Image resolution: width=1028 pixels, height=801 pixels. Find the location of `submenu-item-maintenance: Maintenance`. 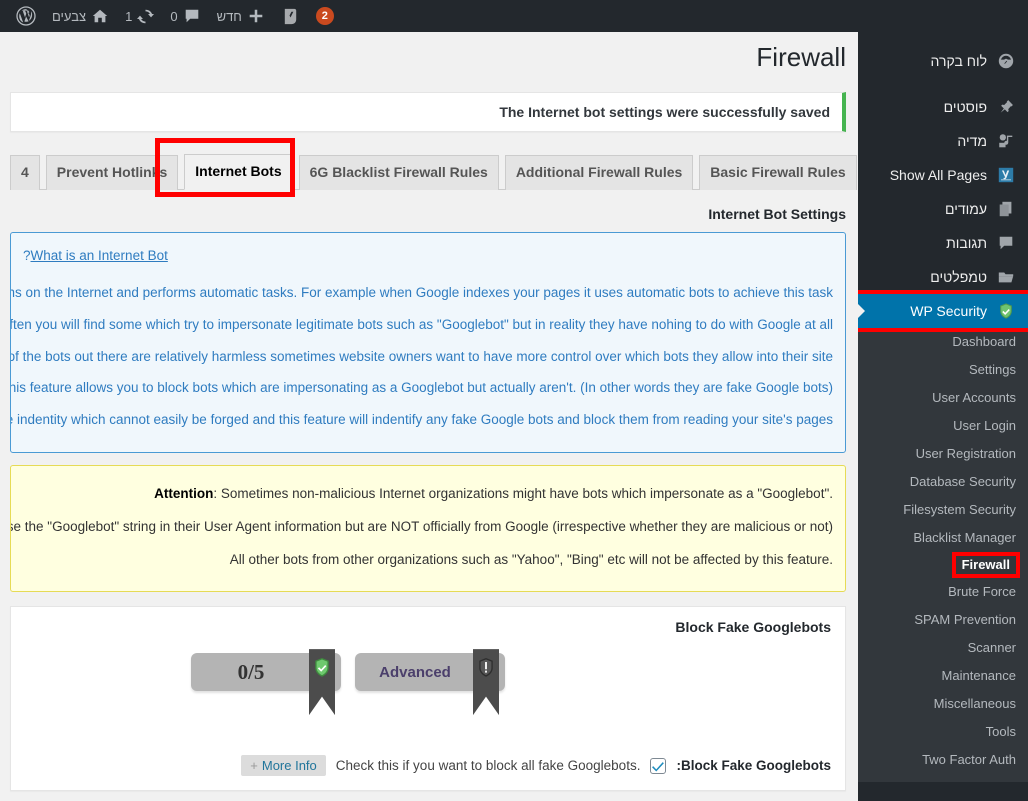

submenu-item-maintenance: Maintenance is located at coordinates (942, 676).